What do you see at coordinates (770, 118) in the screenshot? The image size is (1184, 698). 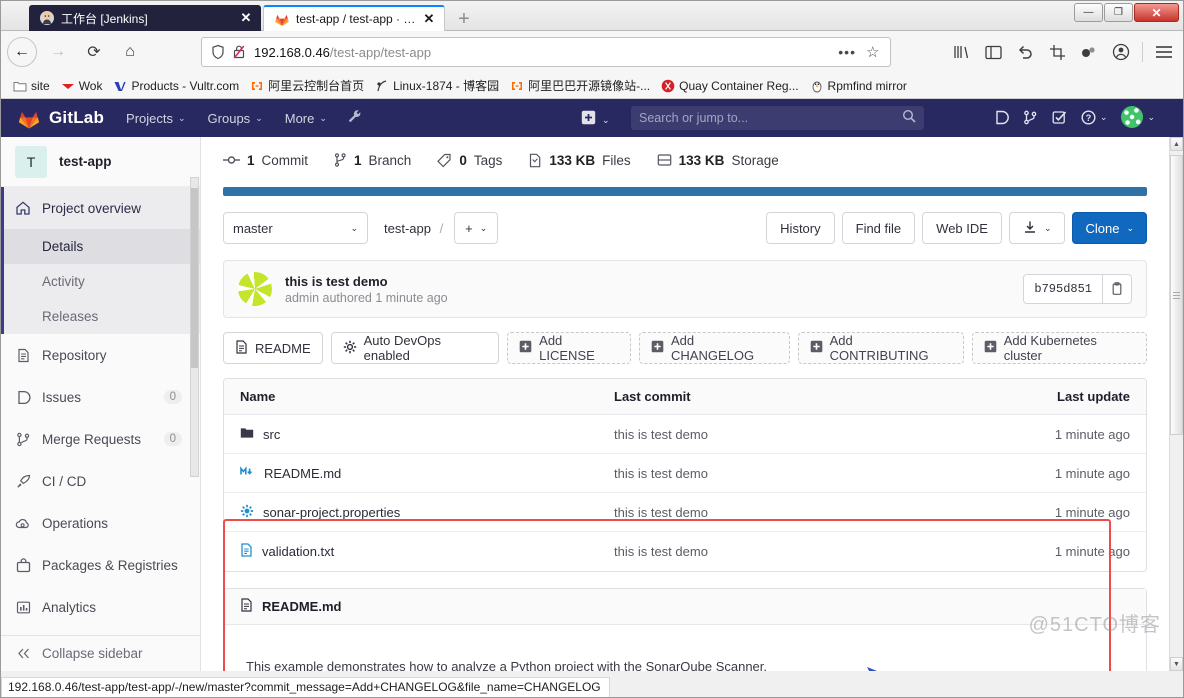 I see `search-input` at bounding box center [770, 118].